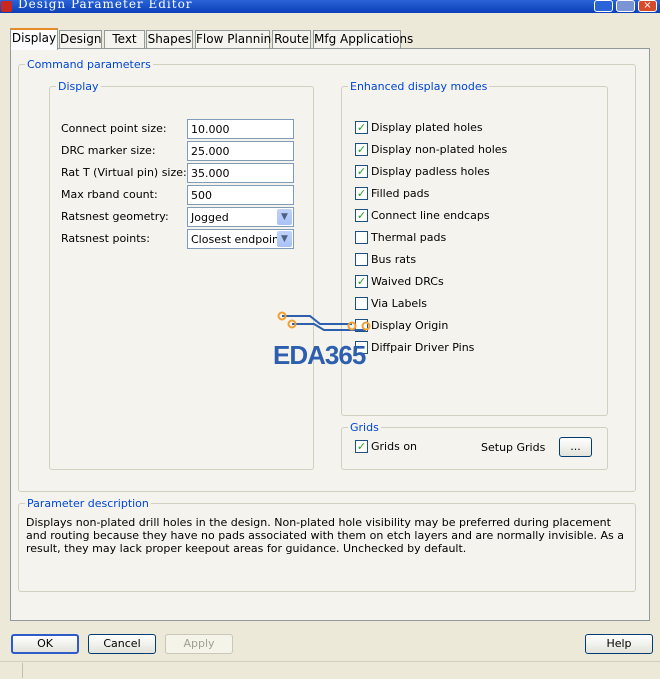 The width and height of the screenshot is (660, 679). I want to click on grids-group-title: Grids, so click(364, 427).